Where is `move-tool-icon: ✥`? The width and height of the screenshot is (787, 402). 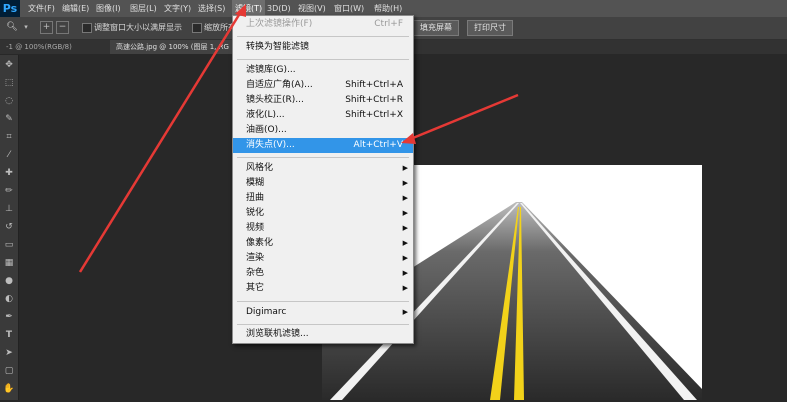 move-tool-icon: ✥ is located at coordinates (9, 65).